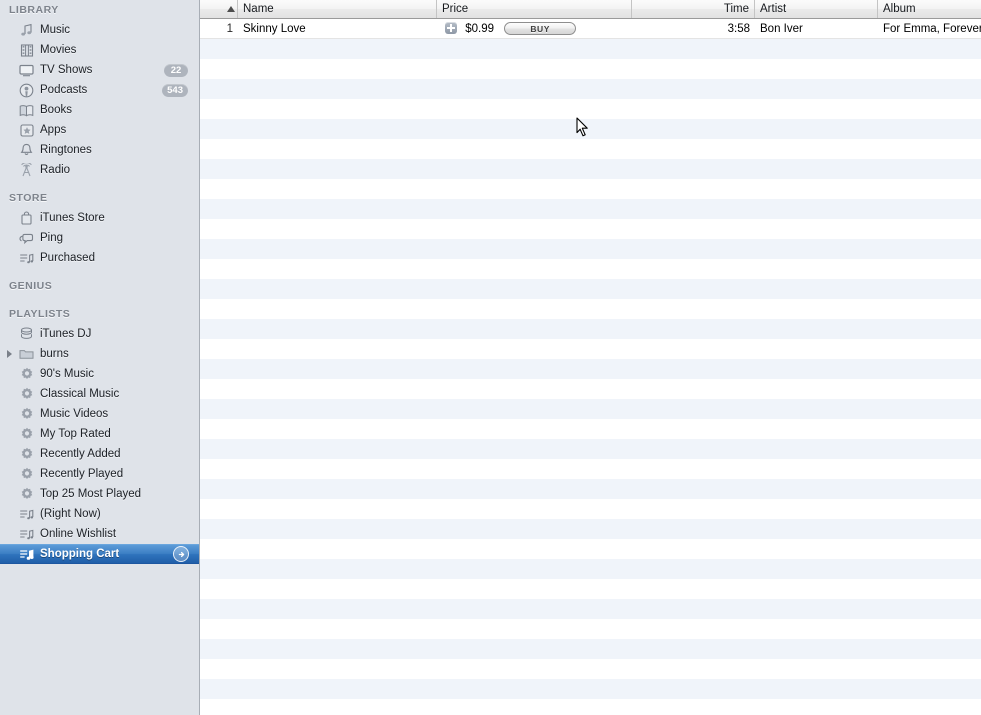  Describe the element at coordinates (99, 110) in the screenshot. I see `sidebar-item-books: Books` at that location.